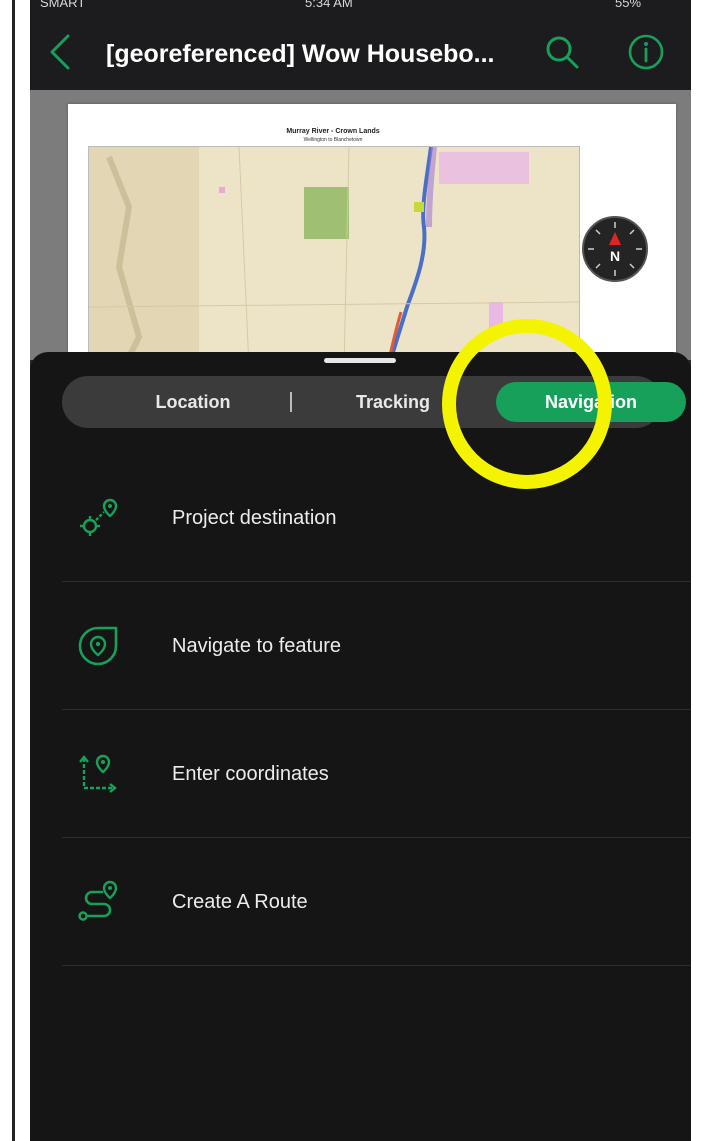 This screenshot has height=1141, width=704. I want to click on back-button, so click(61, 52).